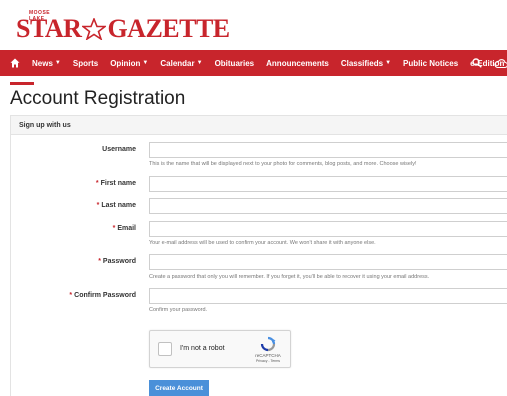  I want to click on search-icon, so click(477, 63).